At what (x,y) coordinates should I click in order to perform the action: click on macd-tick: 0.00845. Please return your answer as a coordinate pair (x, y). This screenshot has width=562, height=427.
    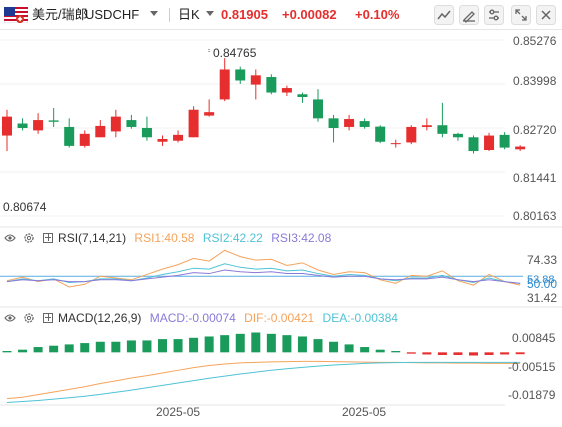
    Looking at the image, I should click on (534, 338).